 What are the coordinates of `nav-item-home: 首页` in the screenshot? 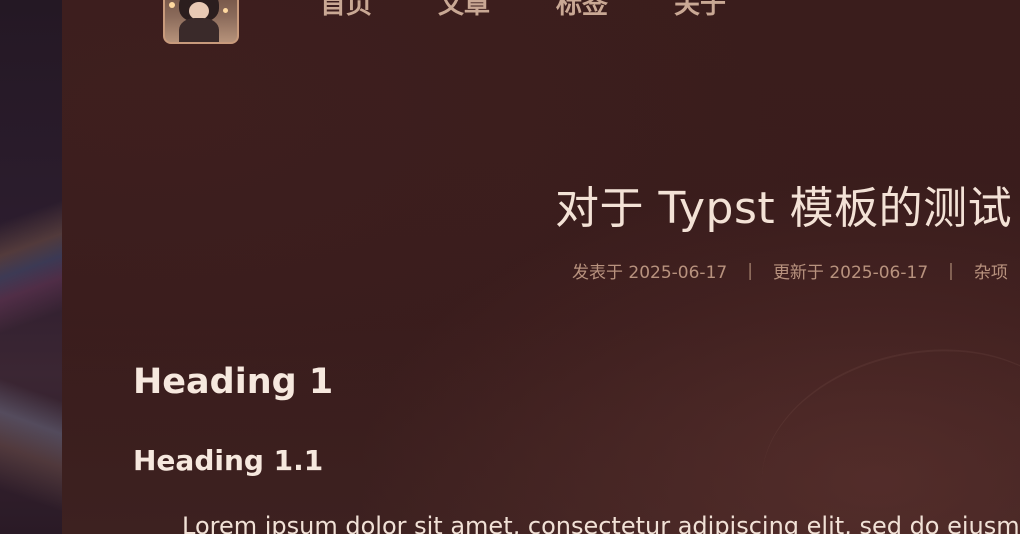 It's located at (346, 10).